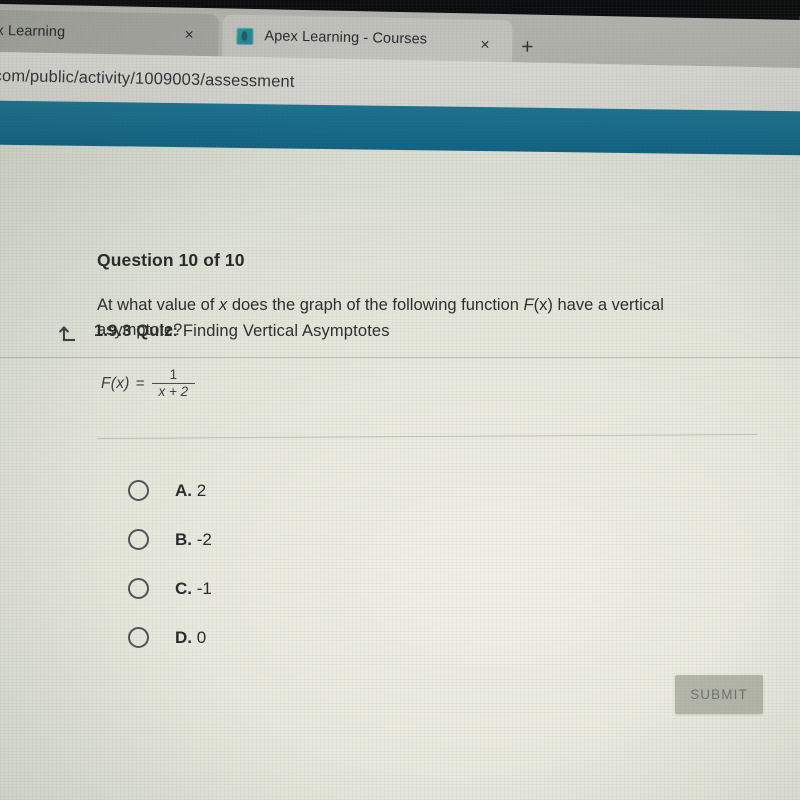 The image size is (800, 800). I want to click on answer-label-a: A. 2, so click(190, 491).